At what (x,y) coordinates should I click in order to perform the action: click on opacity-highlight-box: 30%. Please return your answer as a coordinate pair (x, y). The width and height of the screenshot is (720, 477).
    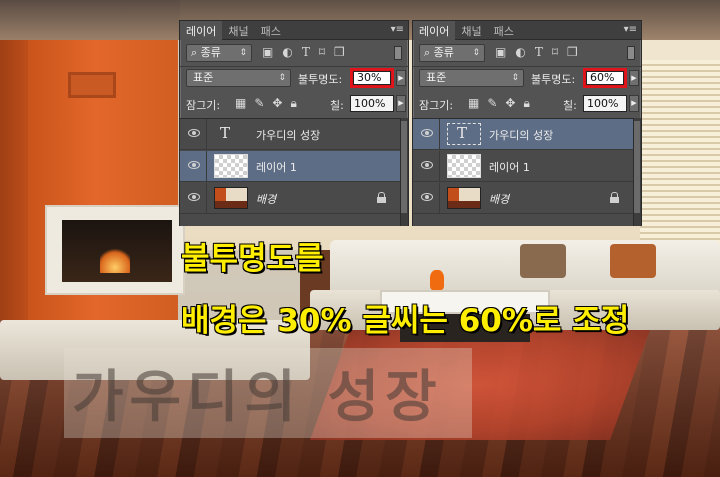
    Looking at the image, I should click on (372, 78).